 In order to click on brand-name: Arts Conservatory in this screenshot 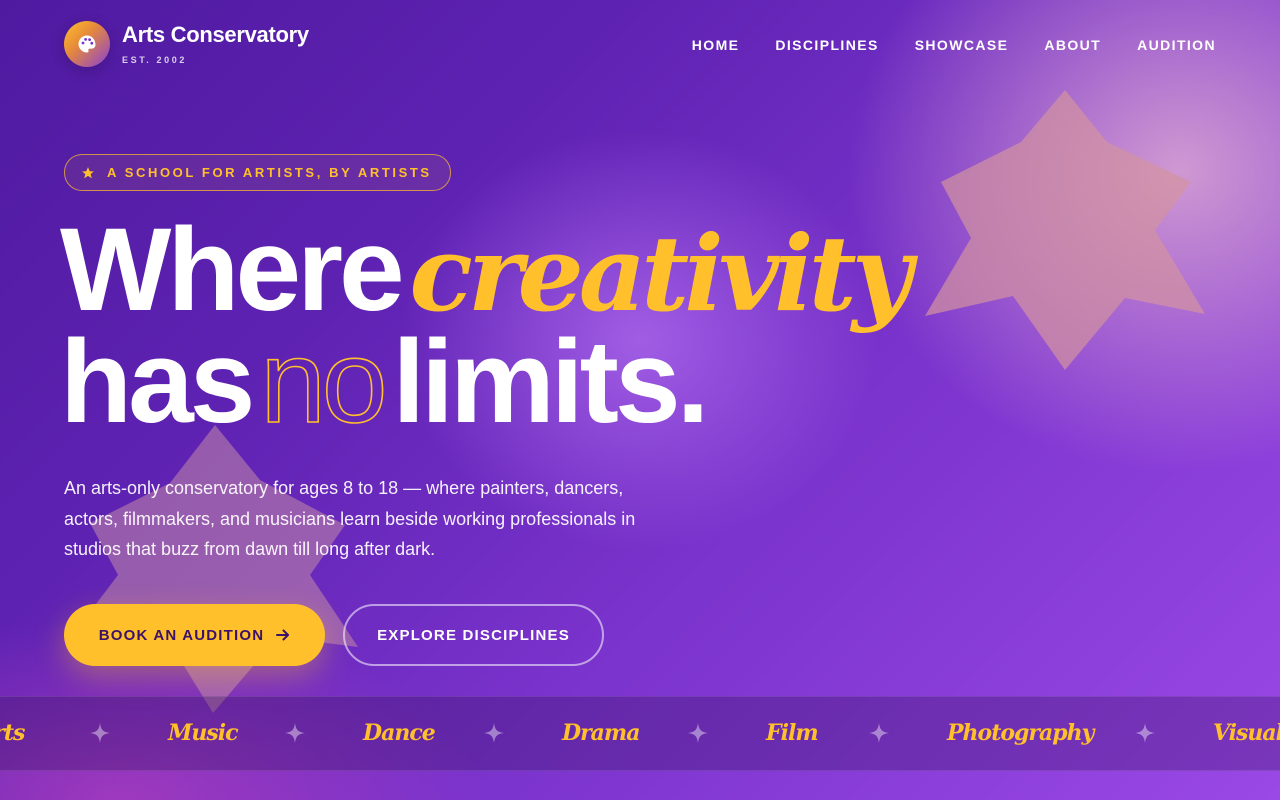, I will do `click(215, 34)`.